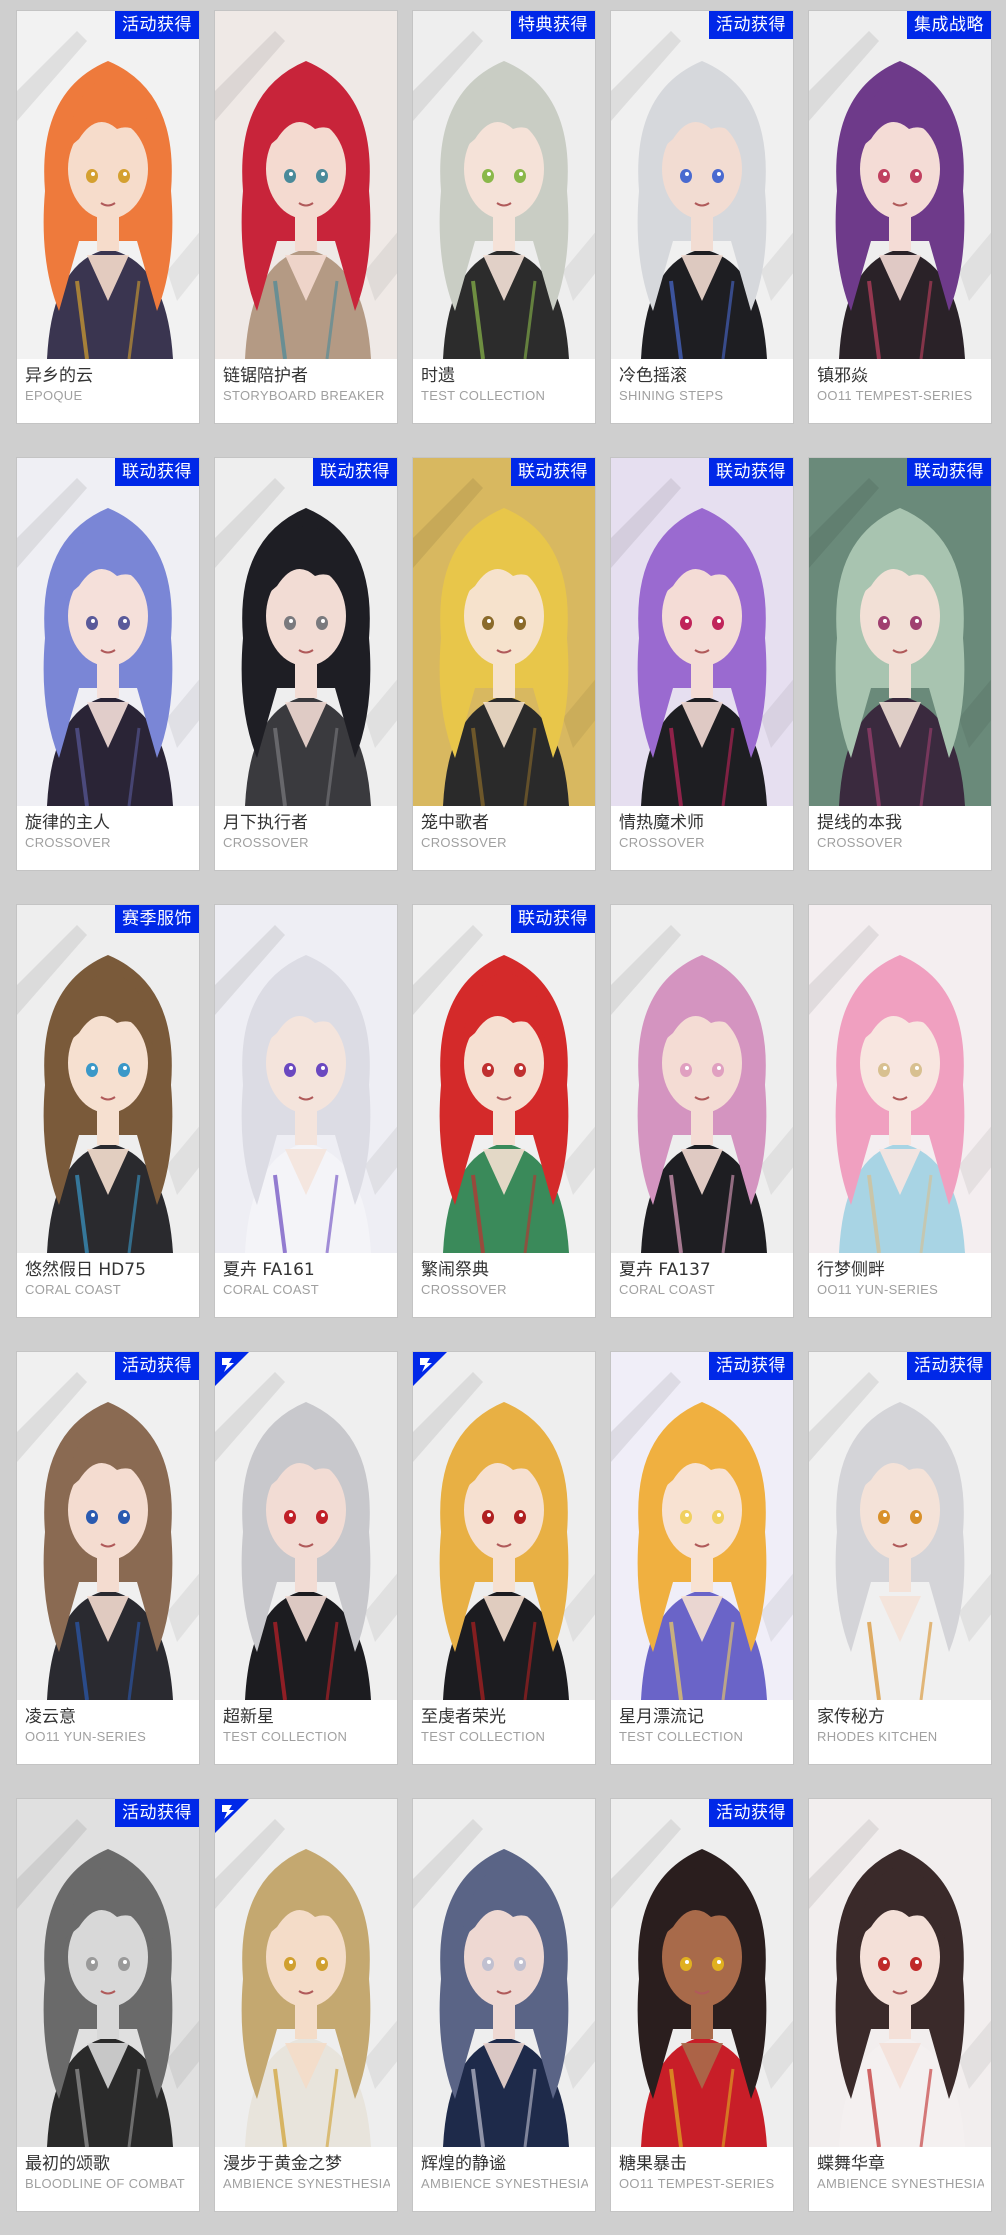 This screenshot has width=1006, height=2235. Describe the element at coordinates (665, 1270) in the screenshot. I see `skin-name: 夏卉 FA137` at that location.